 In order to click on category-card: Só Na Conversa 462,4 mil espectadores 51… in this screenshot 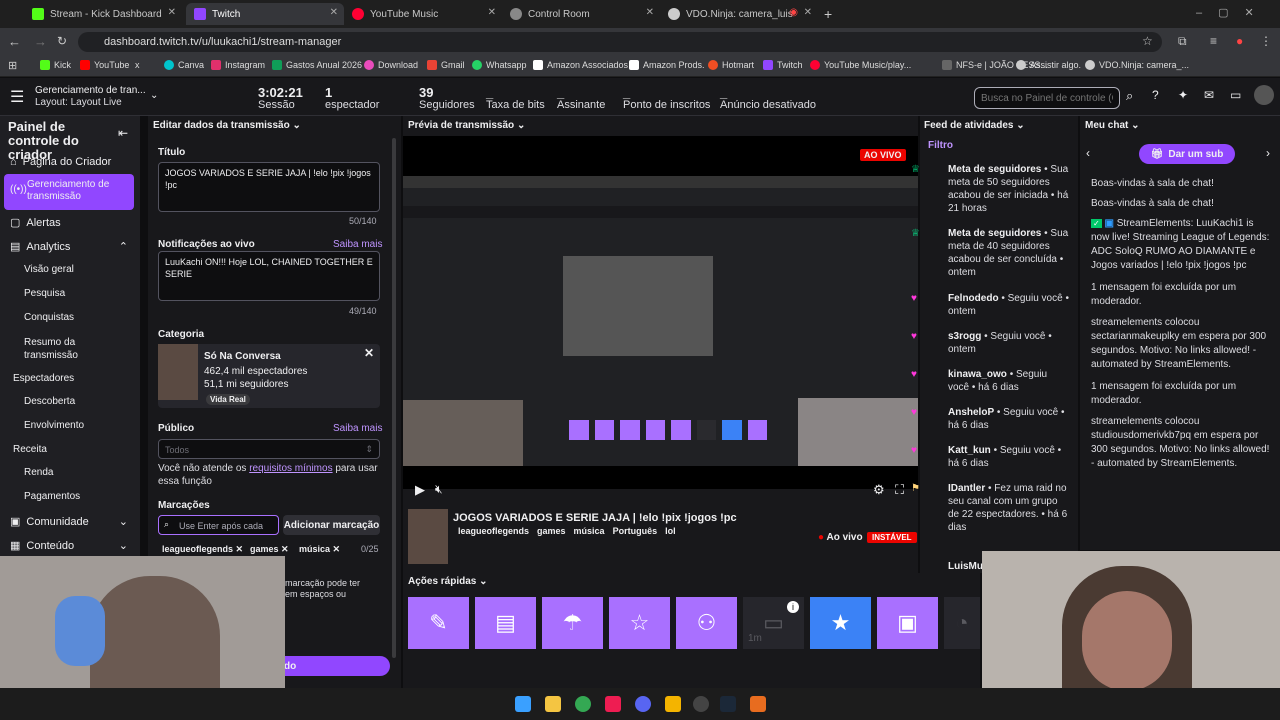, I will do `click(269, 376)`.